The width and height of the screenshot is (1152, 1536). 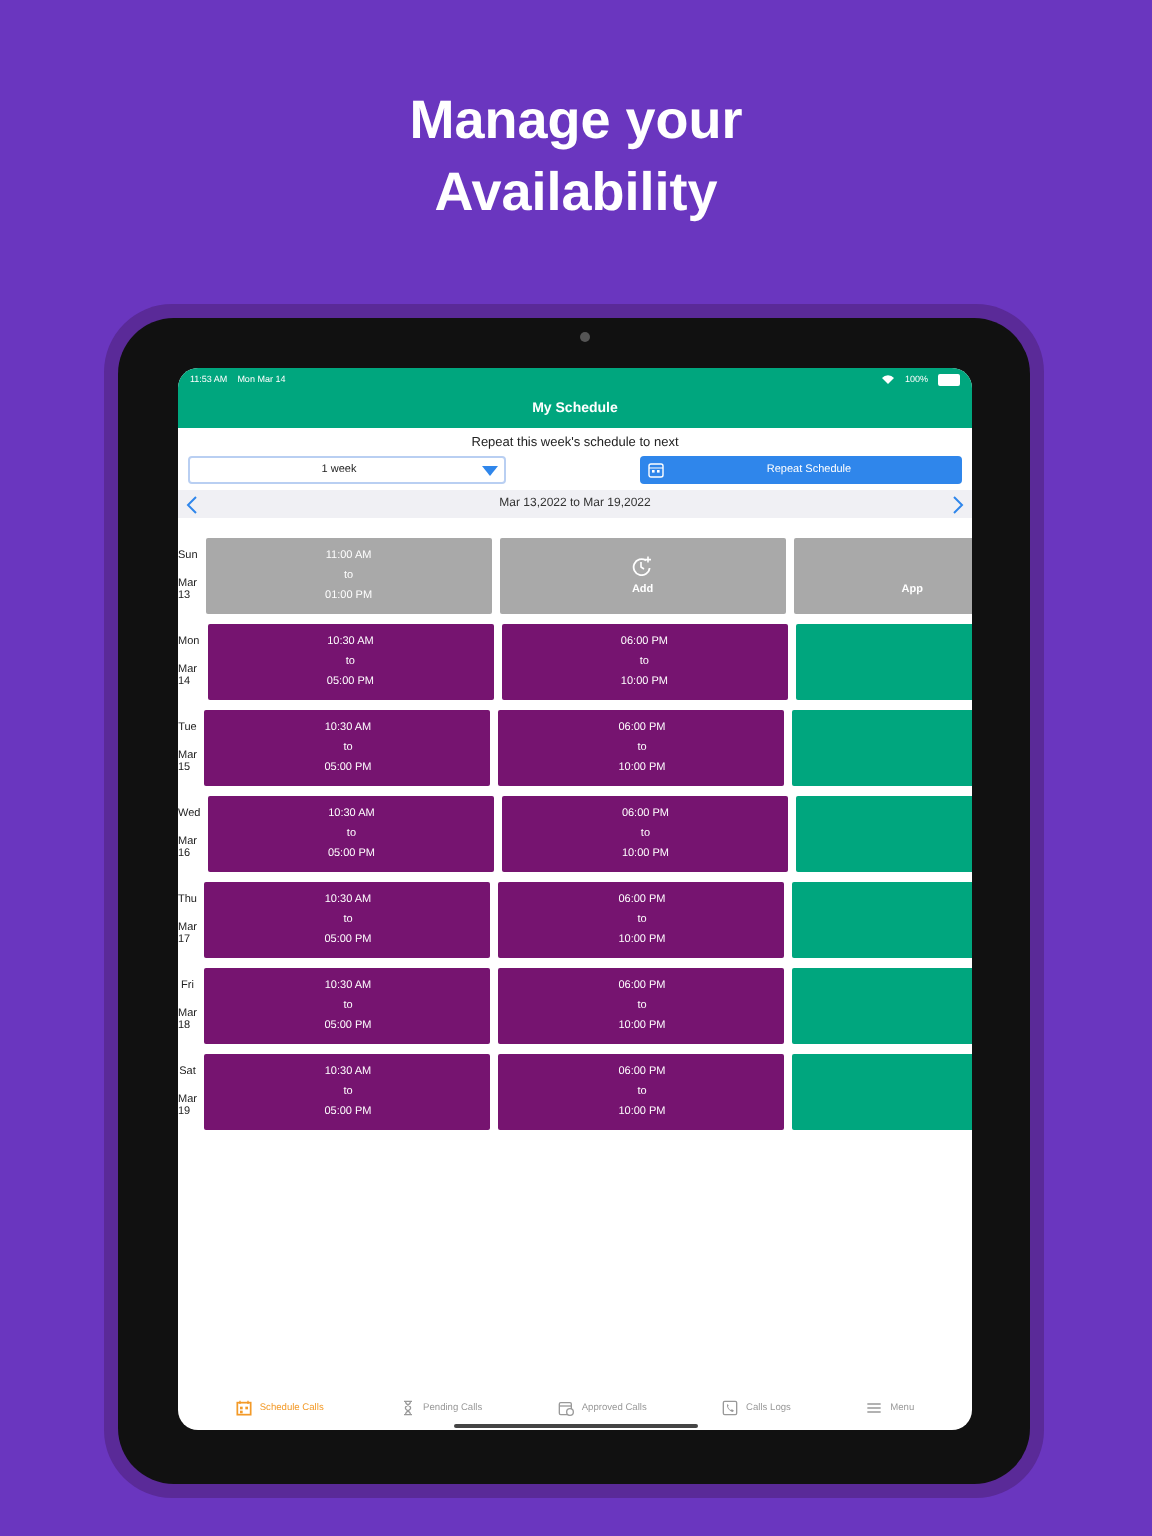 What do you see at coordinates (958, 504) in the screenshot?
I see `next-week-icon` at bounding box center [958, 504].